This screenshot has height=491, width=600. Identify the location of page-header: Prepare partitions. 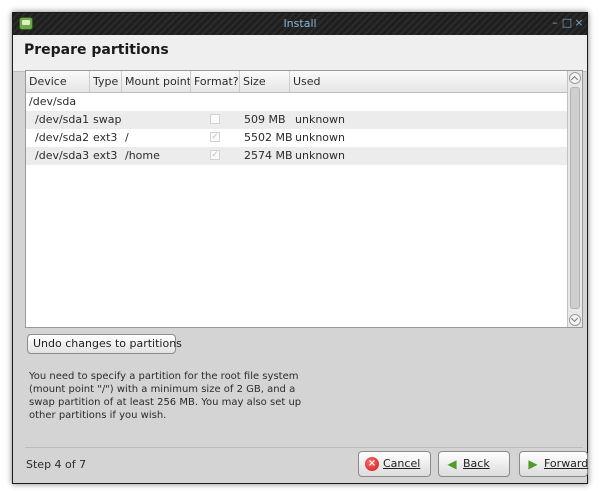
(300, 53).